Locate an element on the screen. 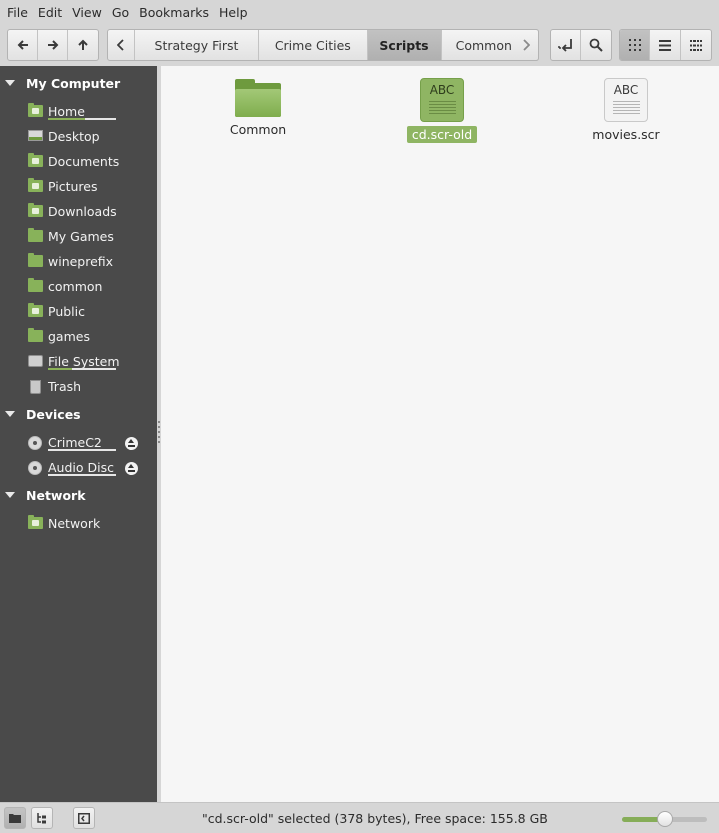  sidebar-item-trash: Trash is located at coordinates (54, 386).